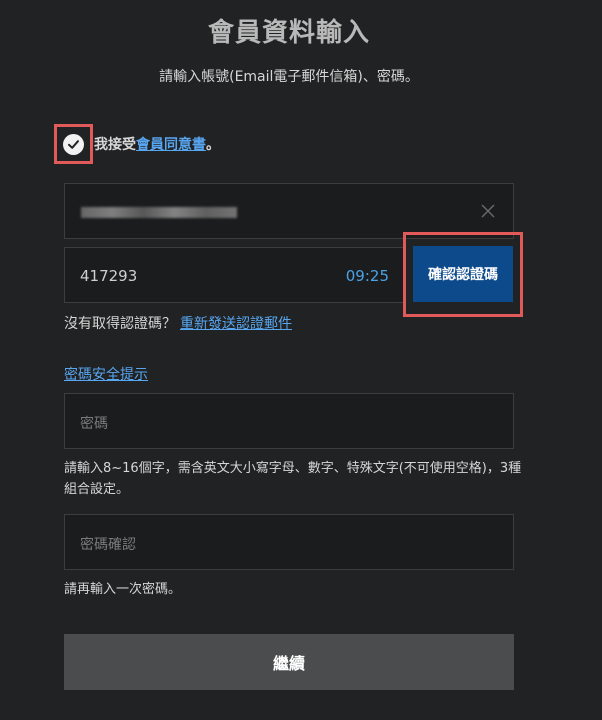 This screenshot has height=720, width=602. Describe the element at coordinates (213, 145) in the screenshot. I see `agreement-suffix: 。` at that location.